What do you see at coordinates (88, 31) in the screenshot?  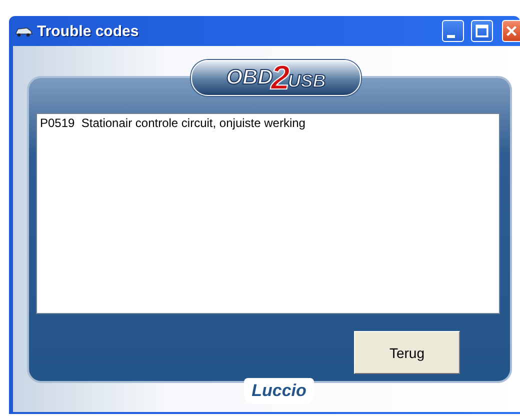 I see `window-title: Trouble codes` at bounding box center [88, 31].